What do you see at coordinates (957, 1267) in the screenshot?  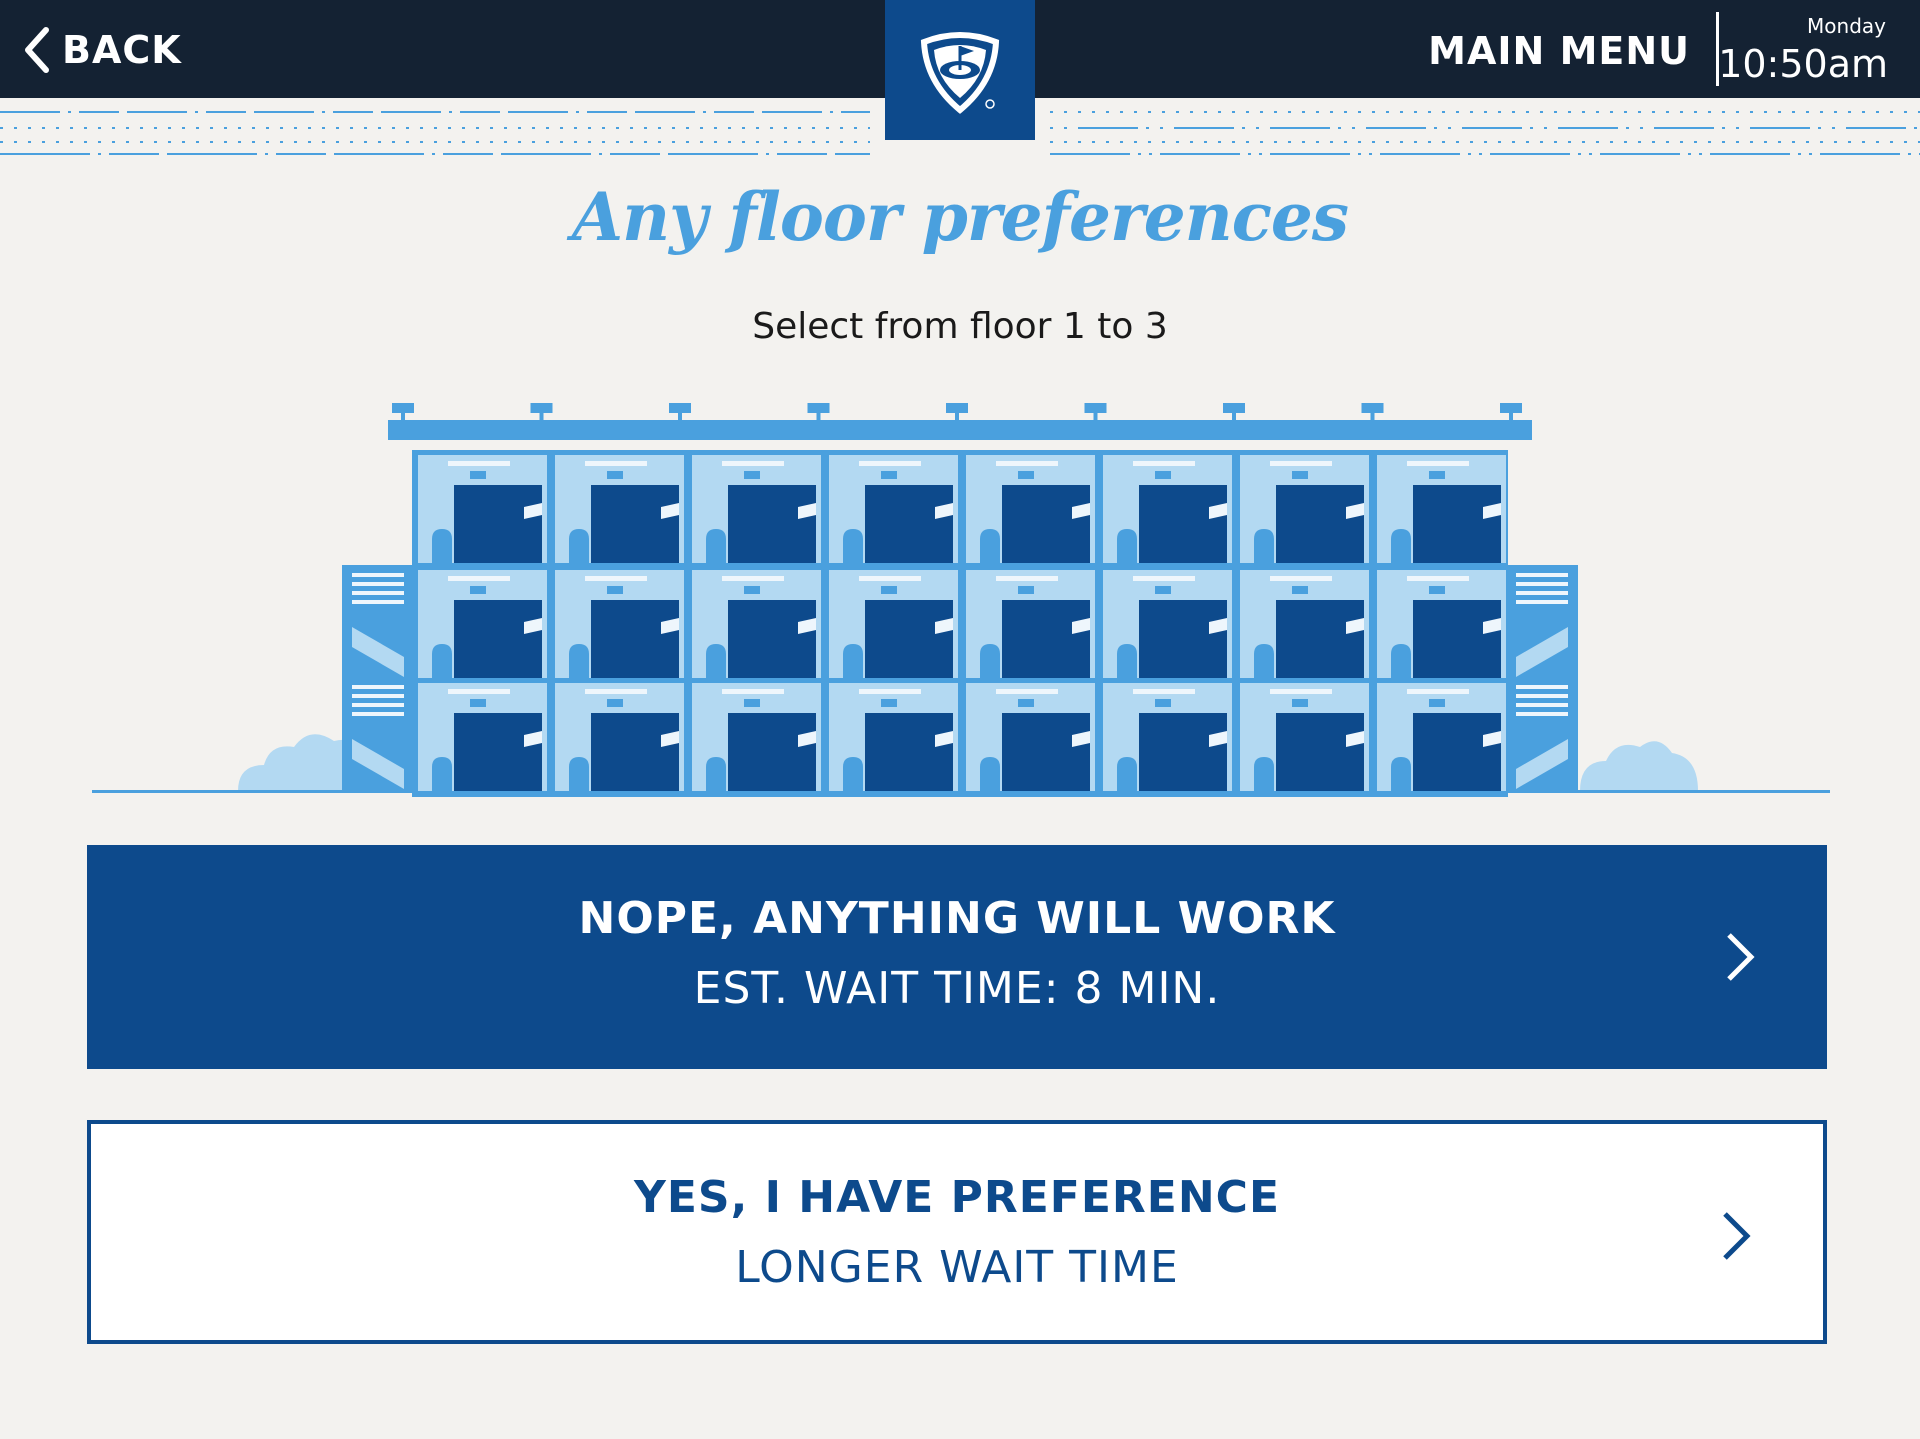 I see `has-preference-wait-time: LONGER WAIT TIME` at bounding box center [957, 1267].